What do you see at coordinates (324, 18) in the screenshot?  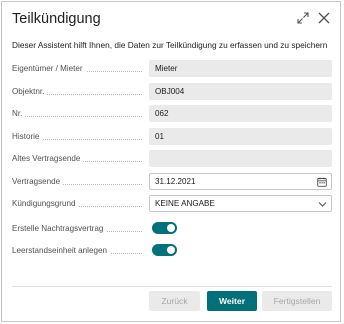 I see `close-icon` at bounding box center [324, 18].